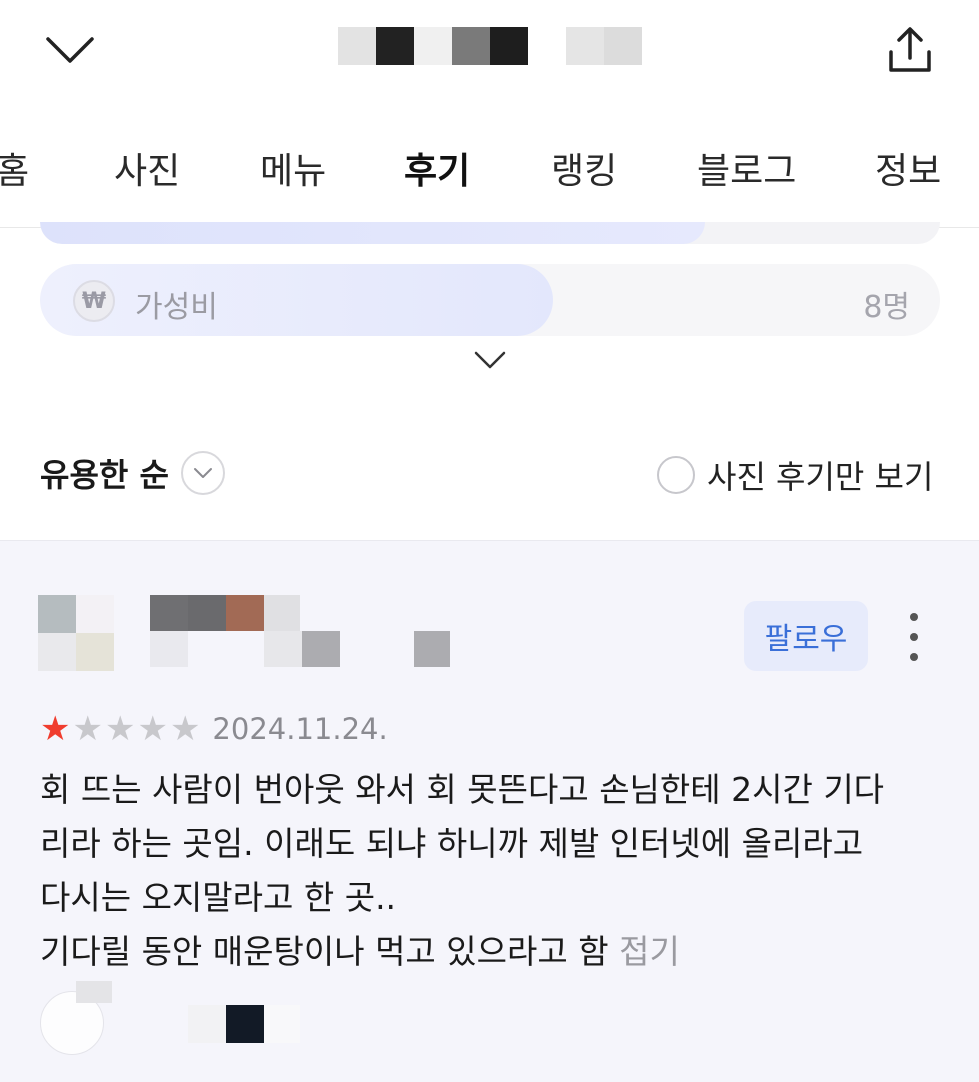 The image size is (979, 1082). What do you see at coordinates (170, 1021) in the screenshot?
I see `reaction-avatars-pixelated` at bounding box center [170, 1021].